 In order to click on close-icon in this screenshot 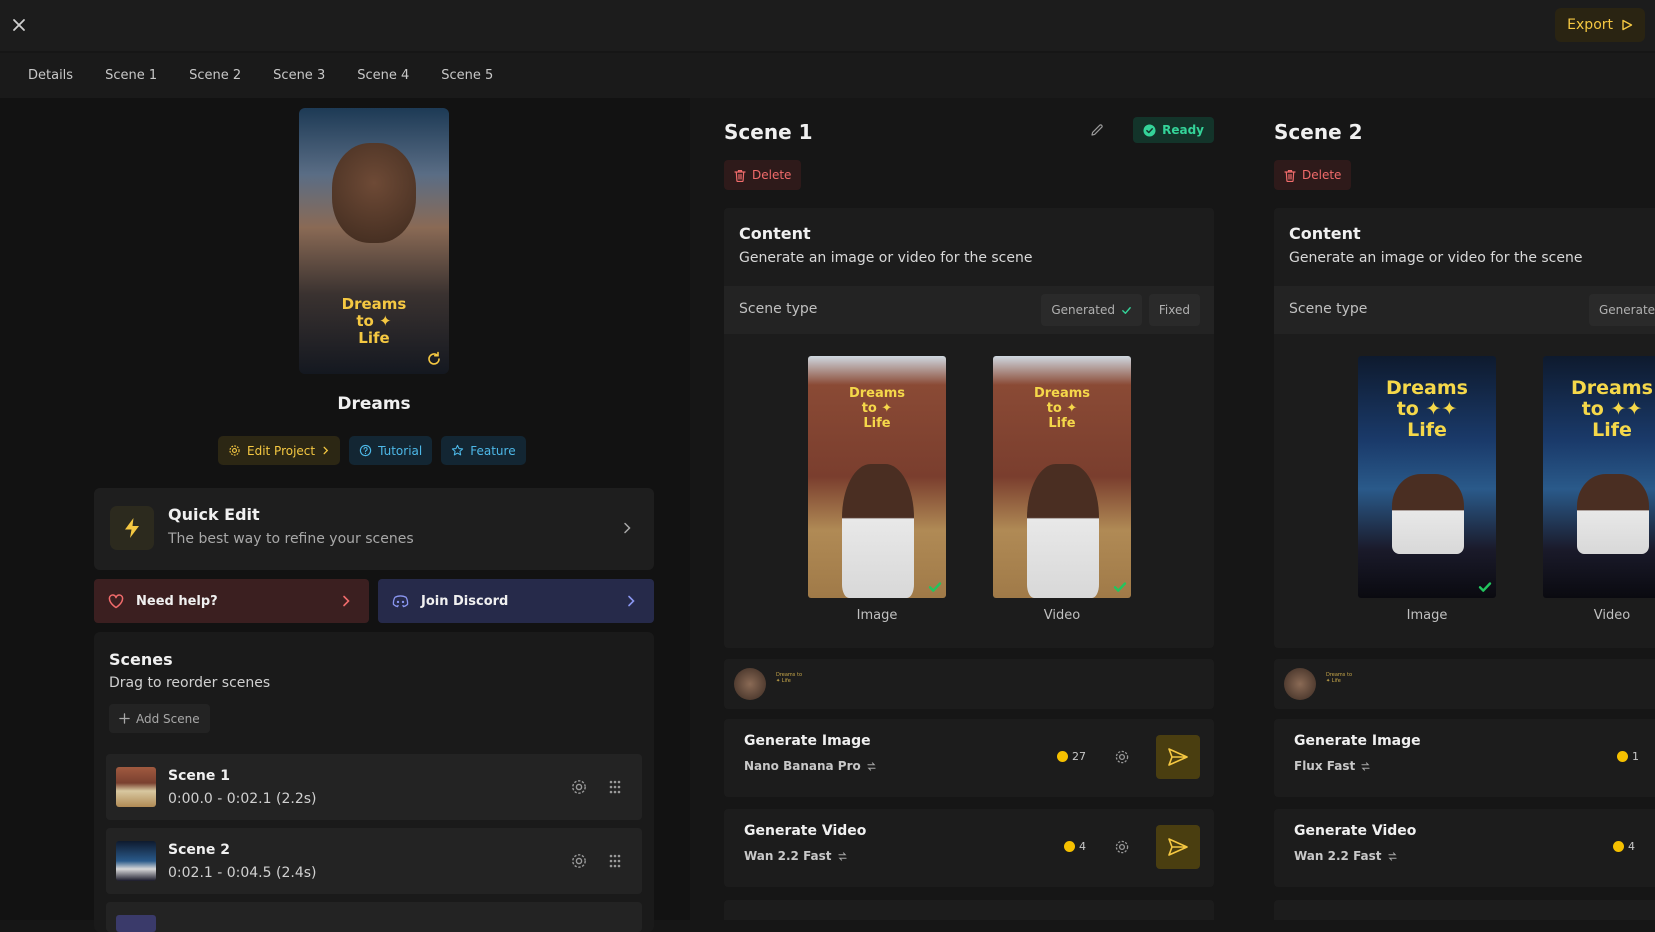, I will do `click(19, 25)`.